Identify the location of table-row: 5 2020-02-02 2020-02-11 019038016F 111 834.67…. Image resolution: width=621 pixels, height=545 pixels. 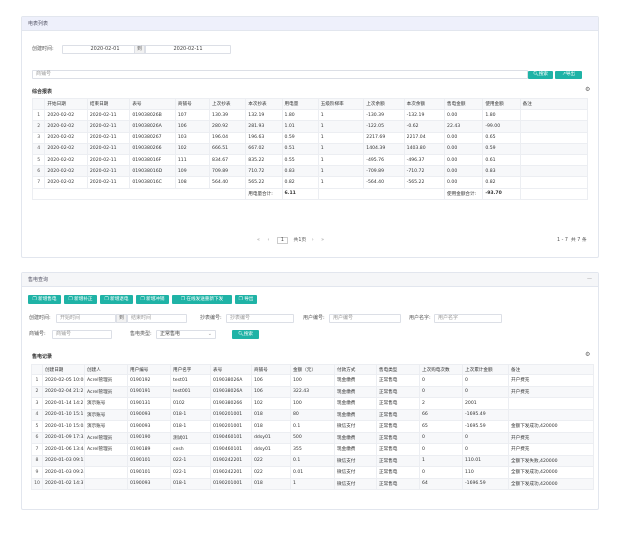
(310, 160).